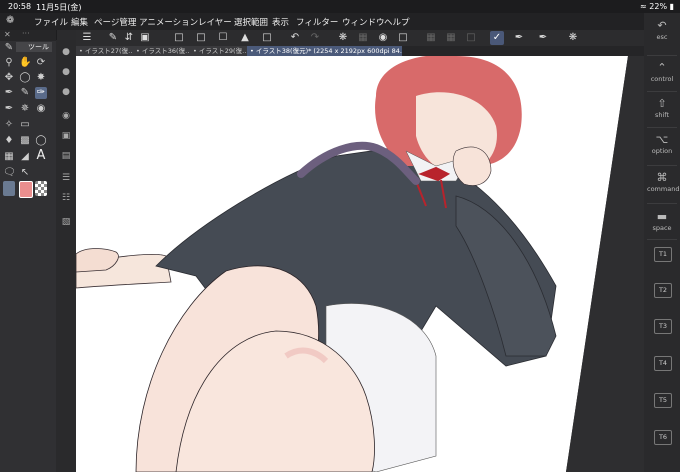 This screenshot has width=680, height=472. I want to click on sub-color-swatch, so click(9, 188).